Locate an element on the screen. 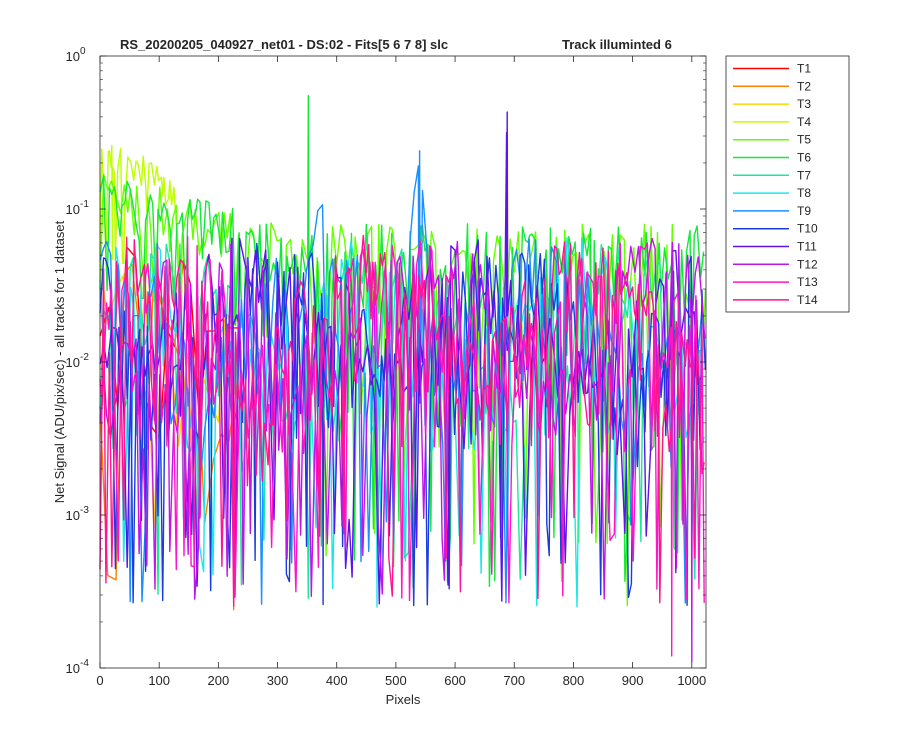  legend: T1 T2 T3 T4 T5 T6 T7 T8 T9 T10 T11 T12 T13 T14 is located at coordinates (787, 184).